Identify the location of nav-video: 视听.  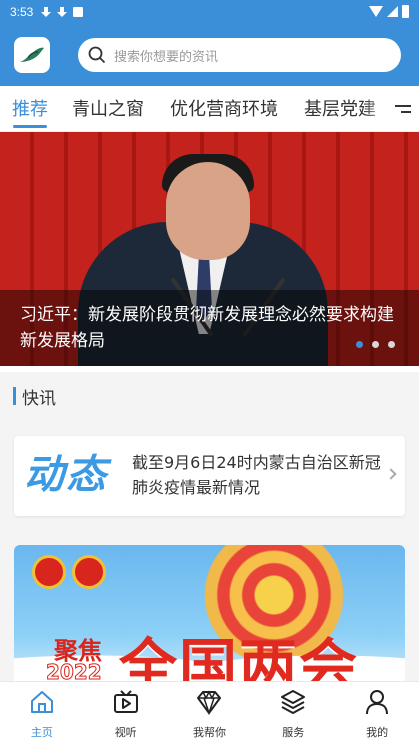
(126, 713).